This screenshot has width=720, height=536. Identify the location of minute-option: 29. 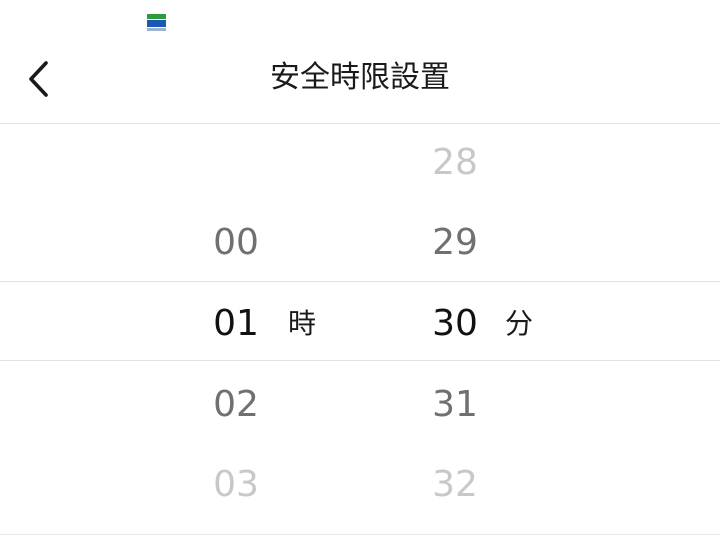
(455, 243).